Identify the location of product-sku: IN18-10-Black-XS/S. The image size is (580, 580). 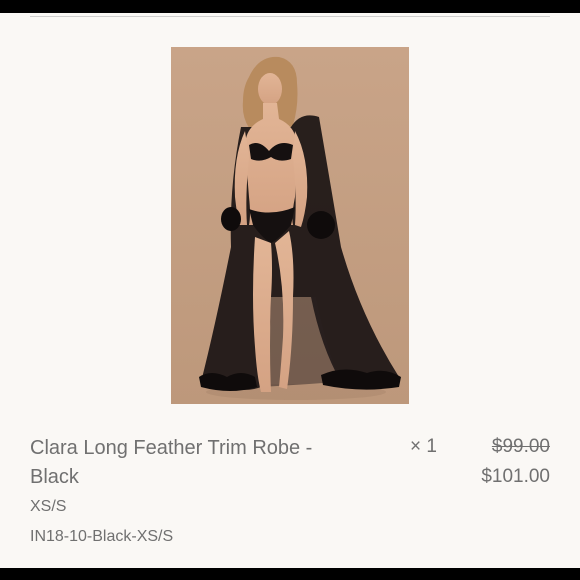
(102, 536).